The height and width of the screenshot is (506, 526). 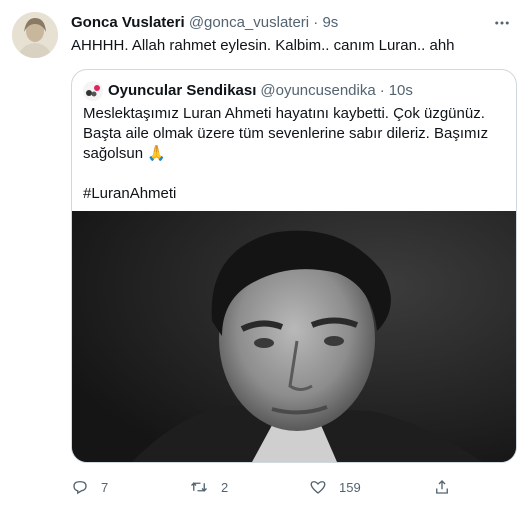 I want to click on reply-icon, so click(x=80, y=488).